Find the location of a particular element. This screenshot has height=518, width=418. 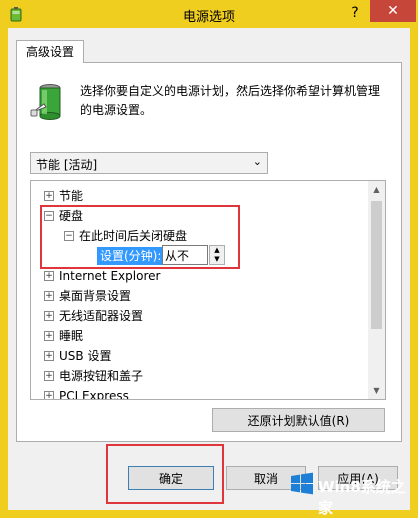

battery-icon is located at coordinates (50, 102).